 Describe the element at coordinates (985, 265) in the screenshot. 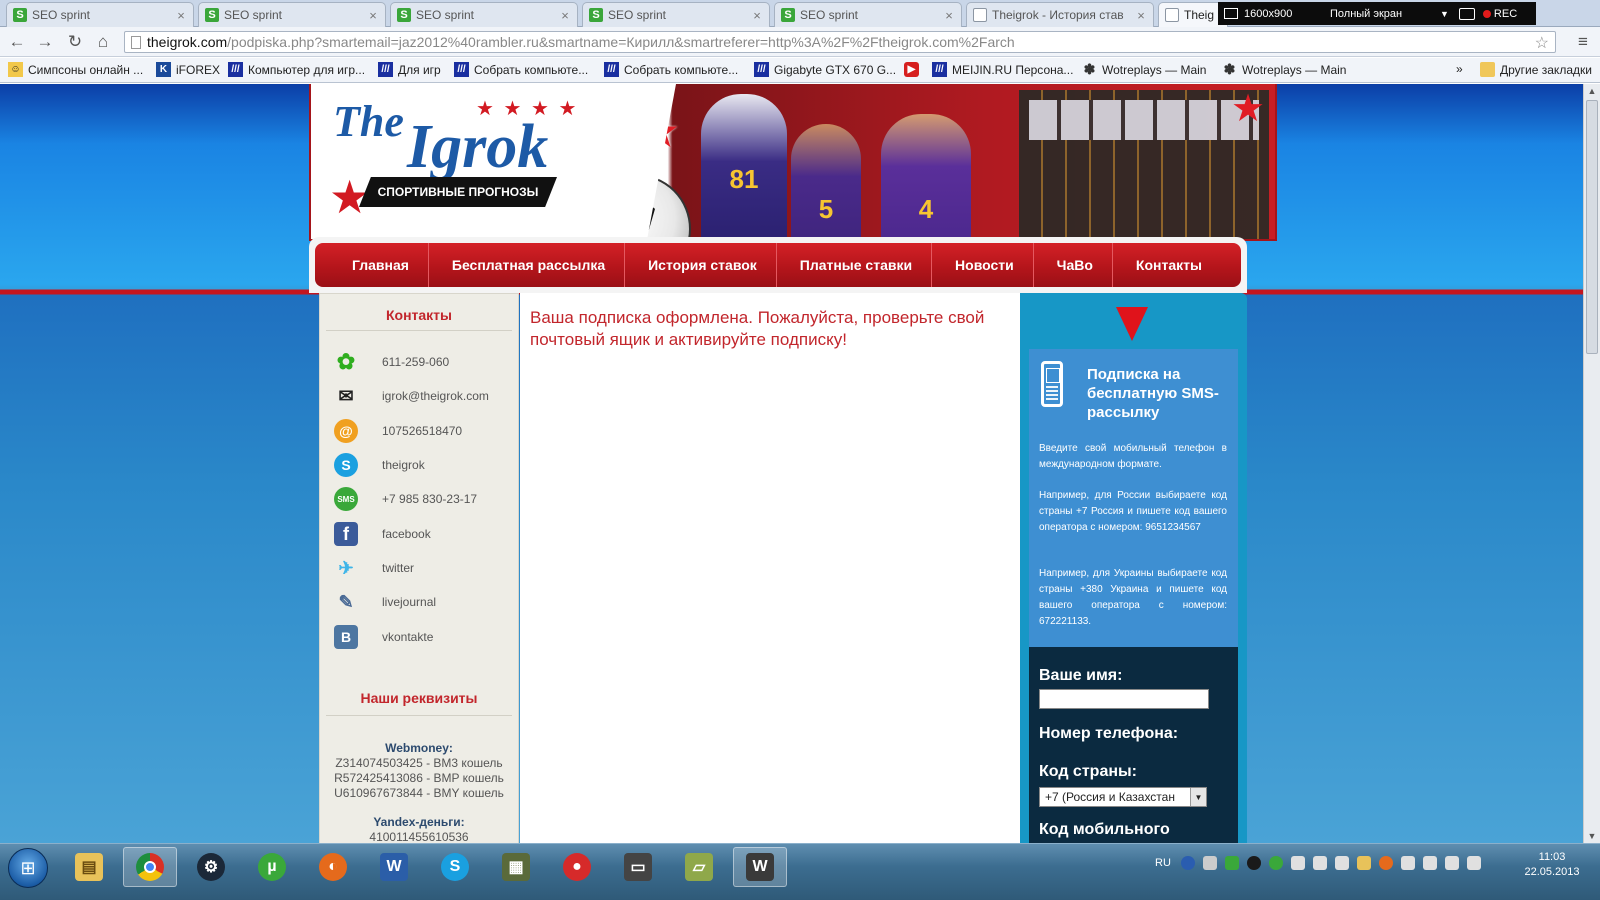

I see `menu-item-news: Новости` at that location.